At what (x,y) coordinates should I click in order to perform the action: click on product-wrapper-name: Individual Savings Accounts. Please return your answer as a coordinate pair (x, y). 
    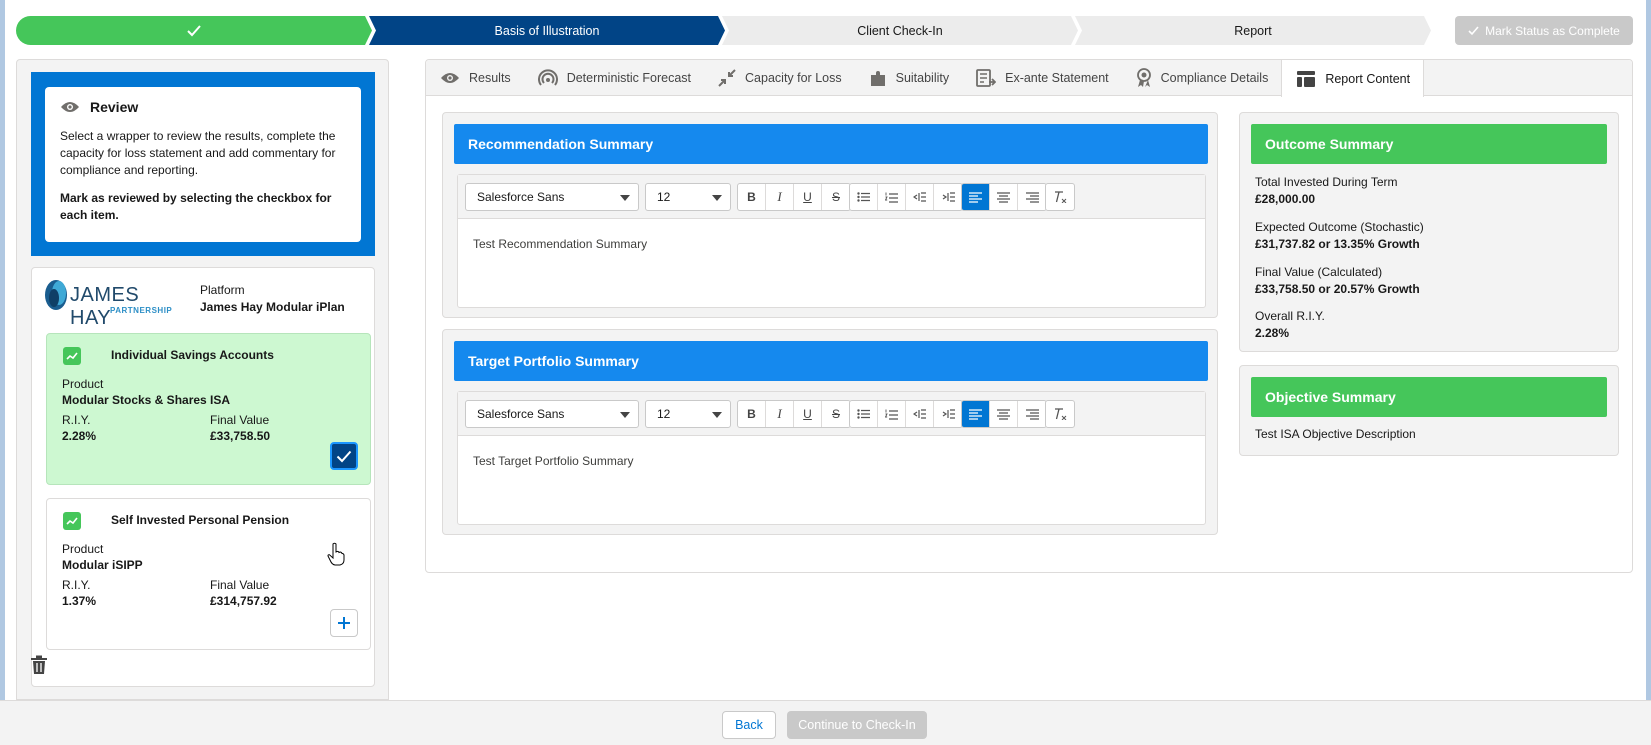
    Looking at the image, I should click on (192, 355).